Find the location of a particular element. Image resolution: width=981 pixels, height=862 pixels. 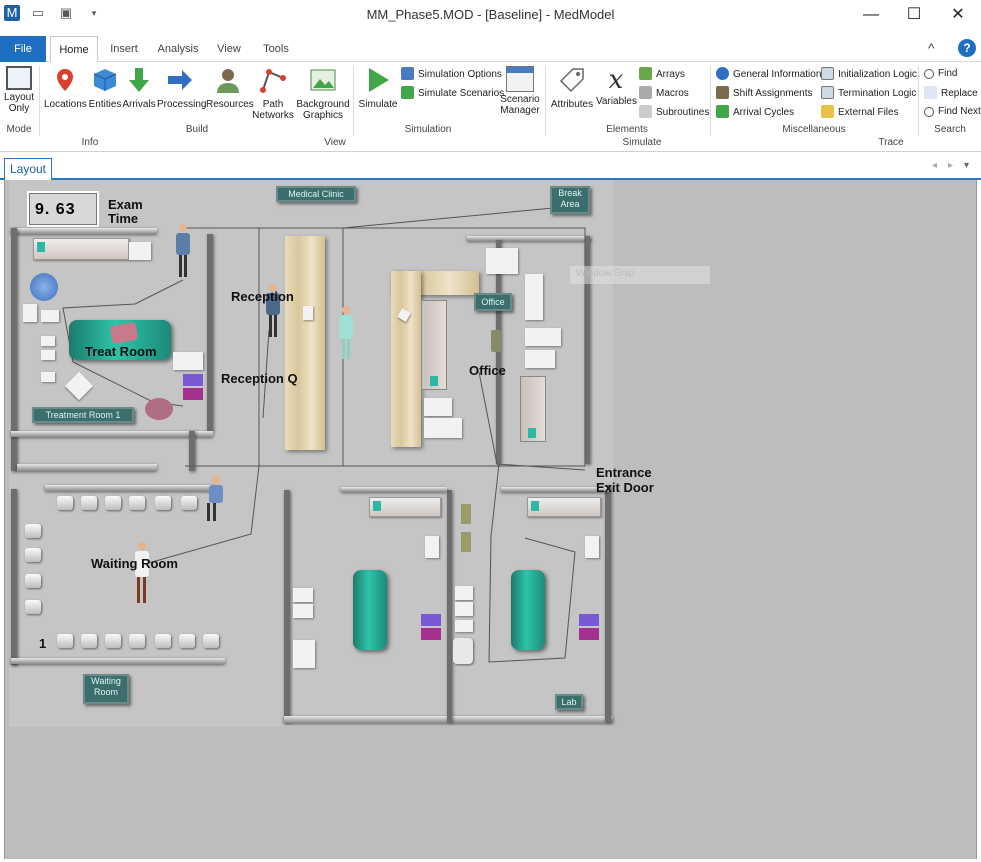

find-next-button: Find Next is located at coordinates (952, 112).